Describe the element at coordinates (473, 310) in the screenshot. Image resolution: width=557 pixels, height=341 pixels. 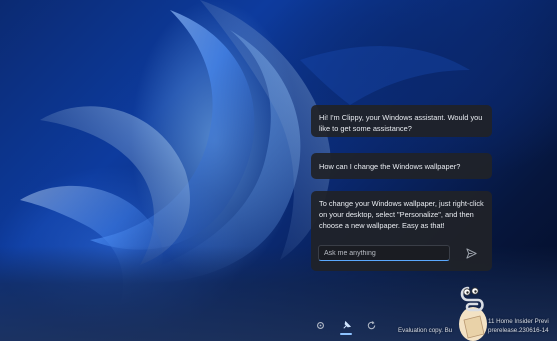
I see `clippy-assistant-icon` at that location.